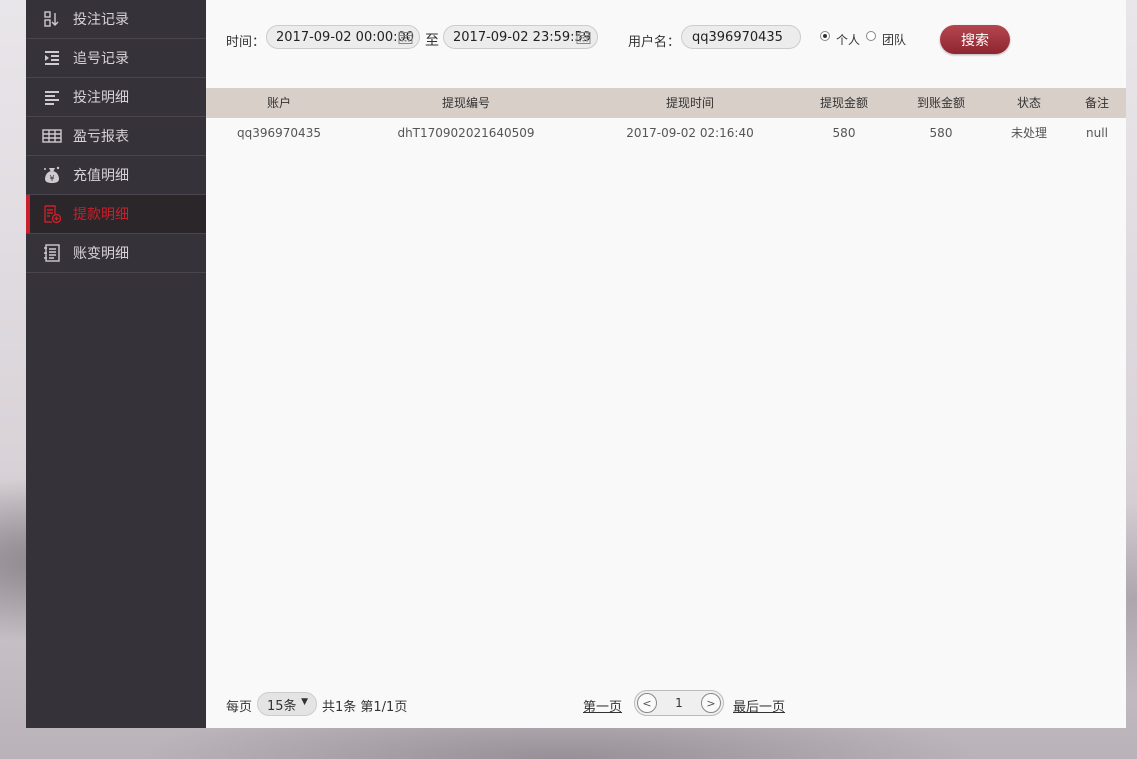 The width and height of the screenshot is (1137, 759). Describe the element at coordinates (465, 103) in the screenshot. I see `col-header-withdraw-id: 提现编号` at that location.